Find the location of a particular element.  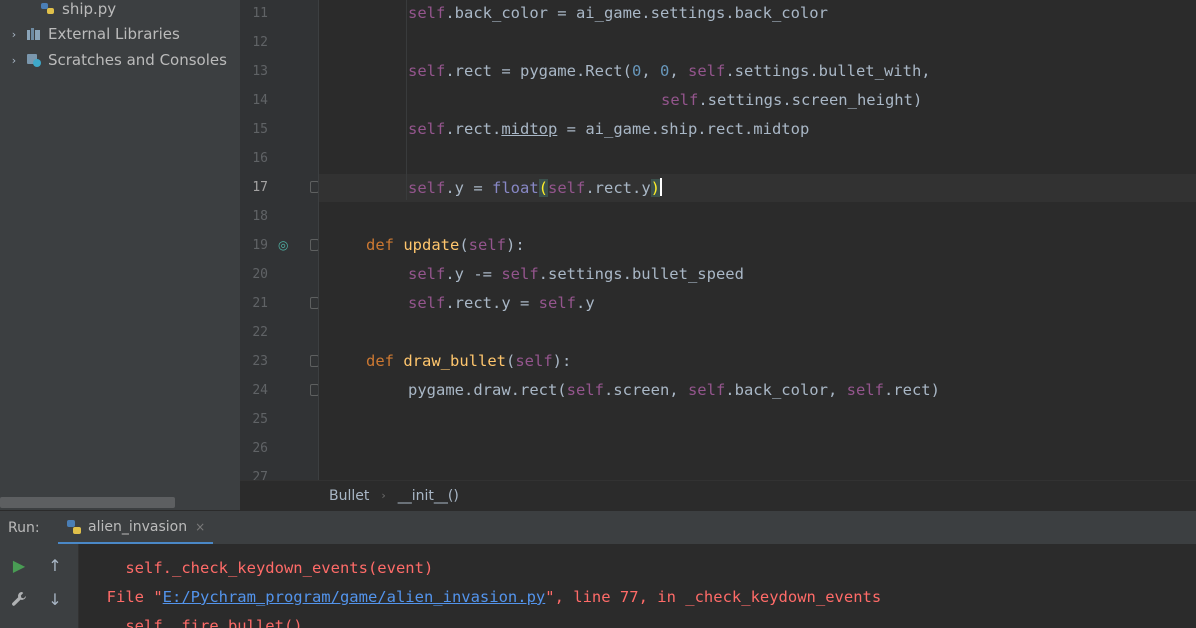

run-tab-alien-invasion: alien_invasion × is located at coordinates (136, 528).